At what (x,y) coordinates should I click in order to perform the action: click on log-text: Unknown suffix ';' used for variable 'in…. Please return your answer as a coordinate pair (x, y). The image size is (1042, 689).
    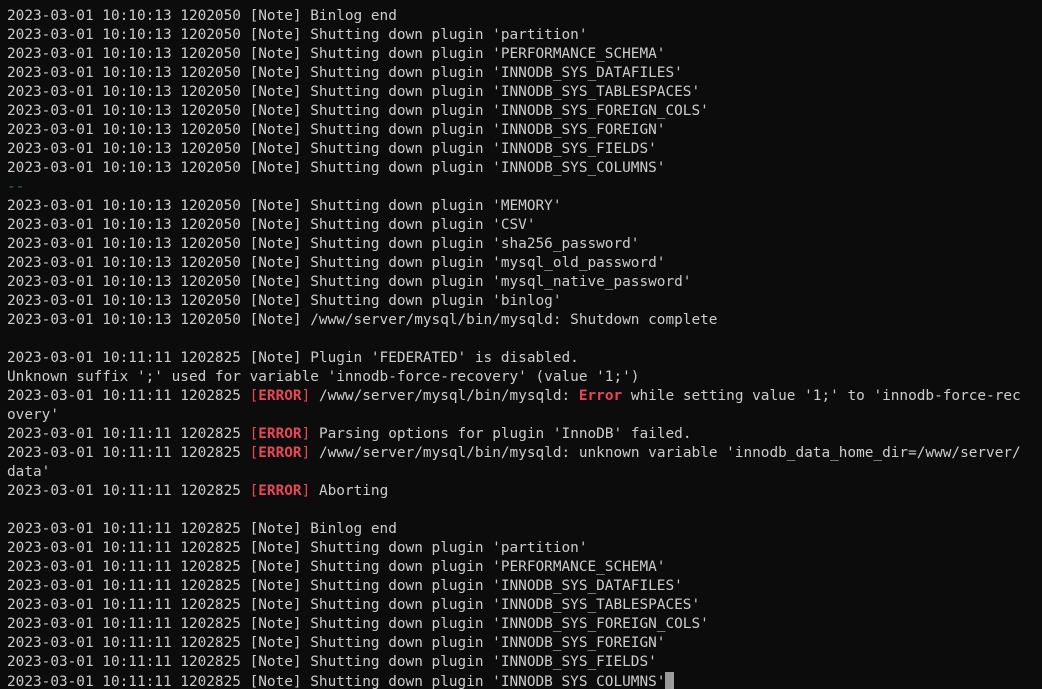
    Looking at the image, I should click on (323, 377).